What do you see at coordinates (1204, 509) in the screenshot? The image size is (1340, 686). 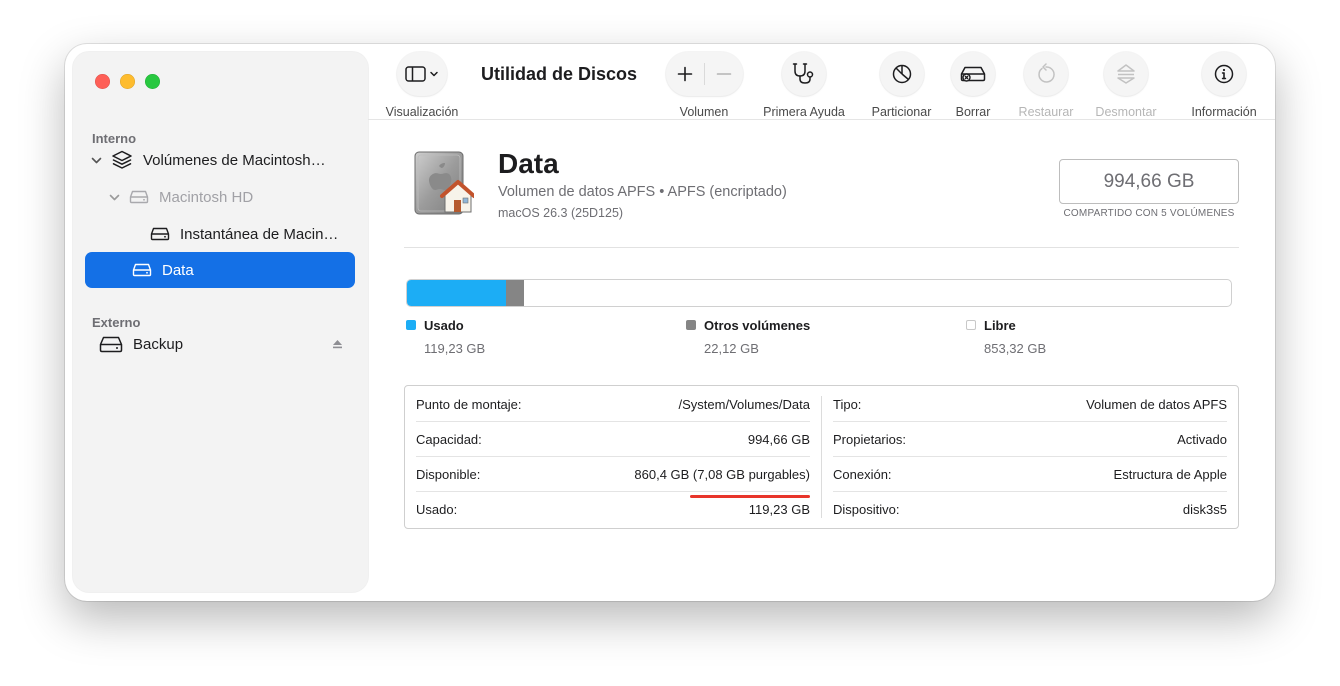 I see `info-value: disk3s5` at bounding box center [1204, 509].